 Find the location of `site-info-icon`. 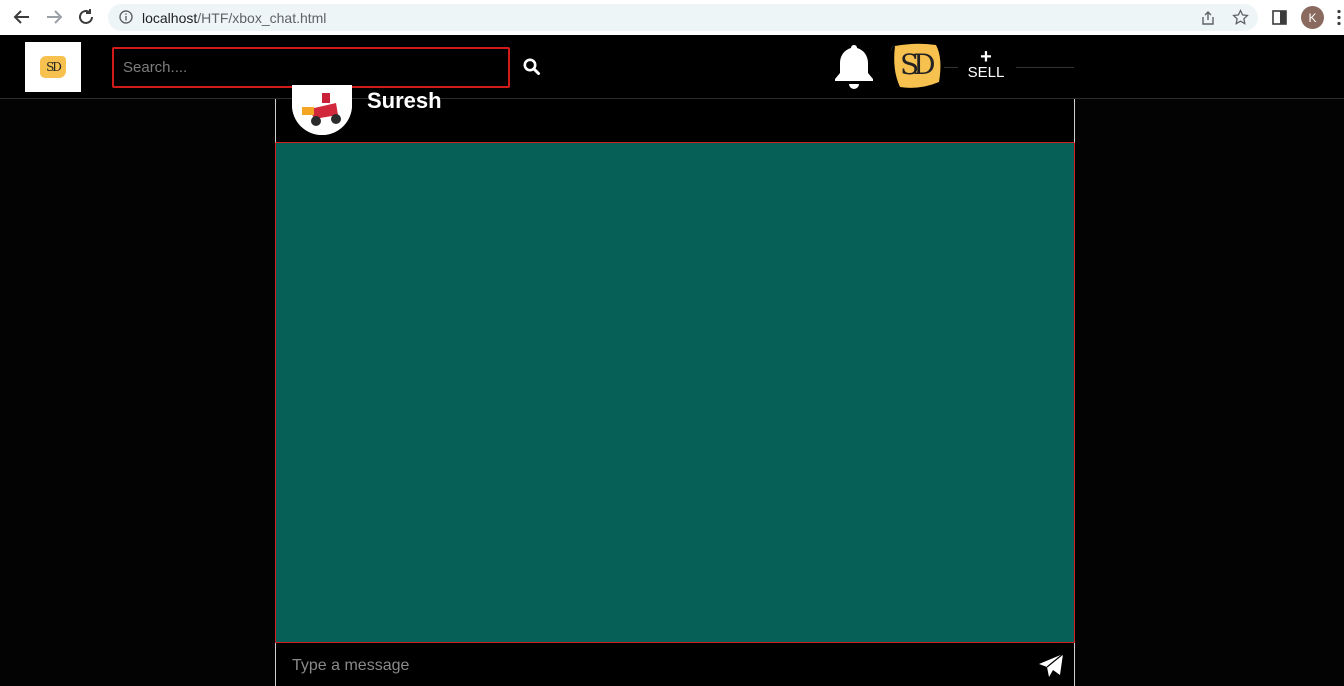

site-info-icon is located at coordinates (126, 19).